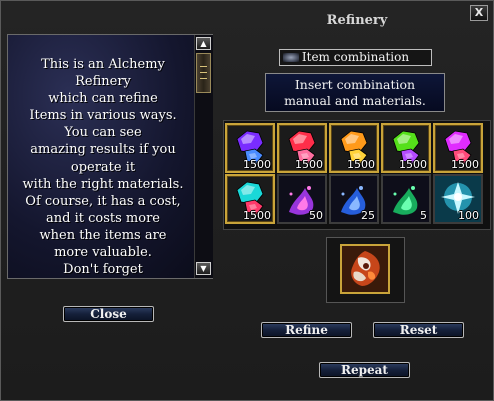 Image resolution: width=494 pixels, height=401 pixels. I want to click on slot-quantity: 50, so click(316, 215).